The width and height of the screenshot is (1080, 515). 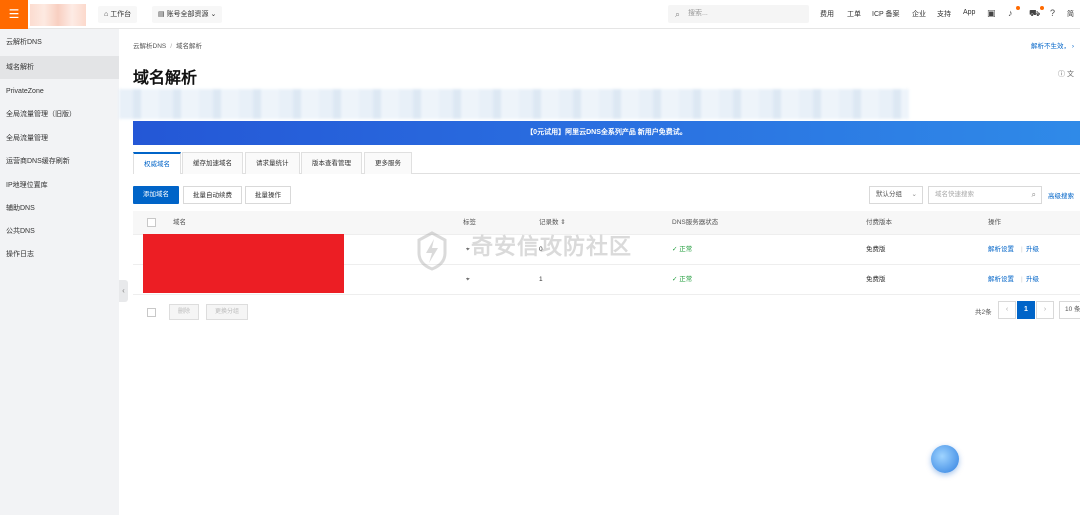 What do you see at coordinates (1010, 13) in the screenshot?
I see `bell-icon: ♪` at bounding box center [1010, 13].